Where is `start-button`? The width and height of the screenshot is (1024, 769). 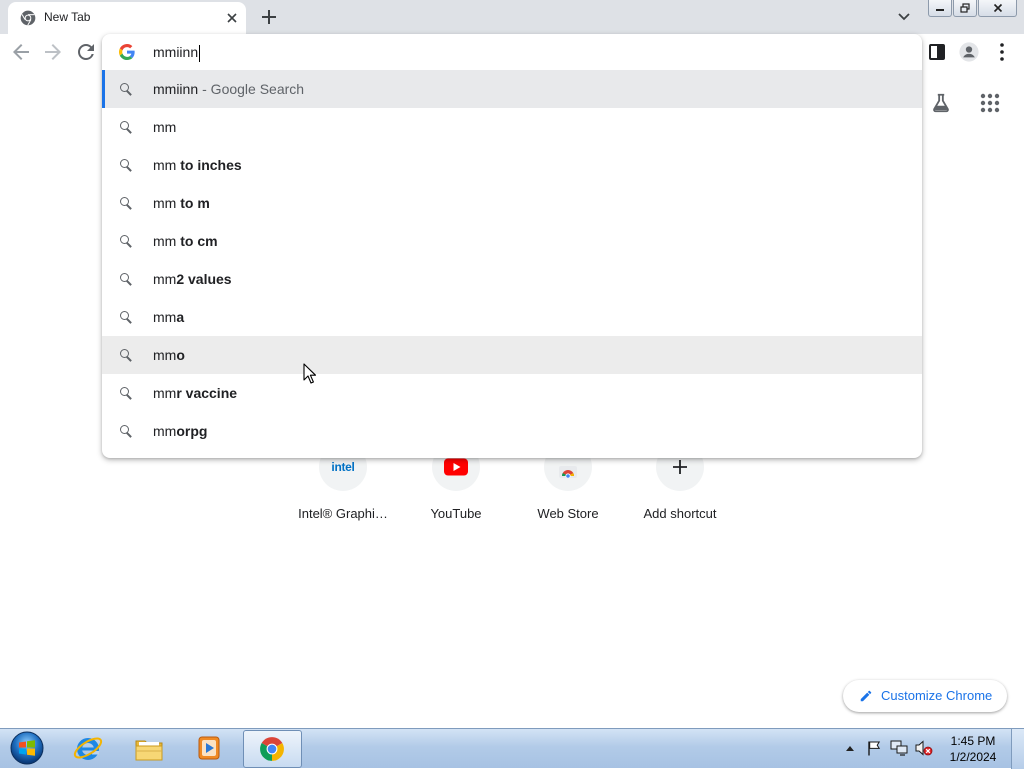 start-button is located at coordinates (27, 748).